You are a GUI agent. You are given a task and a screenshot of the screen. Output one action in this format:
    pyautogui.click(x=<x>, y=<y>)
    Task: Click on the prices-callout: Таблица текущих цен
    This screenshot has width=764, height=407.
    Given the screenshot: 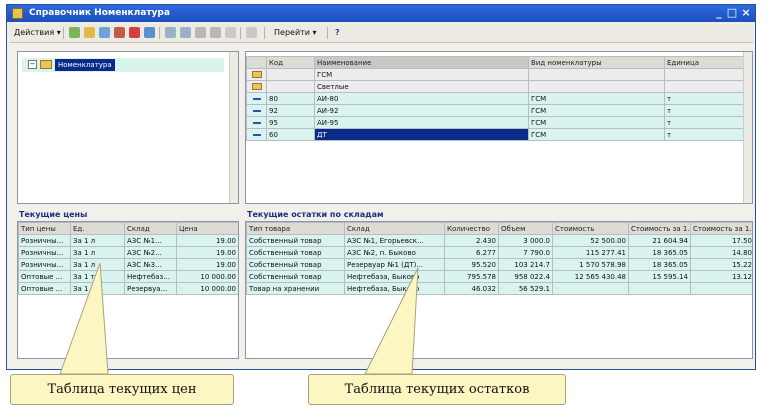 What is the action you would take?
    pyautogui.click(x=122, y=389)
    